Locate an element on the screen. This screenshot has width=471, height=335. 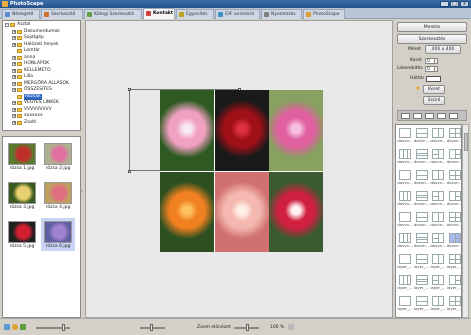
collapse-icon: - is located at coordinates (7, 25).